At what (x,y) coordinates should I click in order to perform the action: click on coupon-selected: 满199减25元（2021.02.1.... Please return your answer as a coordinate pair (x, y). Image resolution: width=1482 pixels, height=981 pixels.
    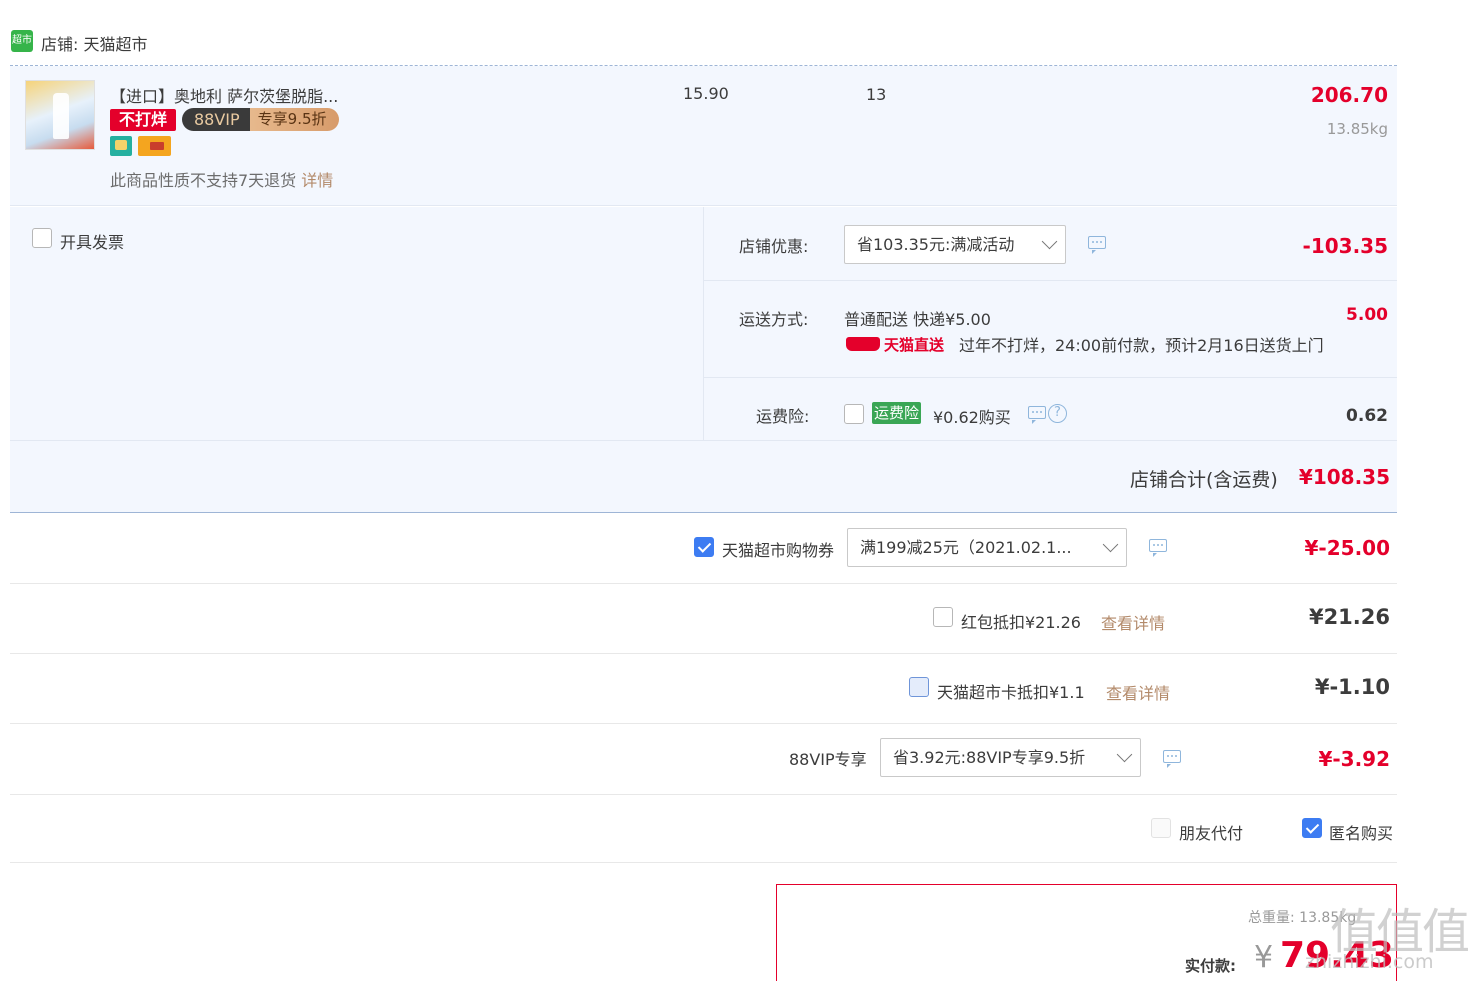
    Looking at the image, I should click on (966, 547).